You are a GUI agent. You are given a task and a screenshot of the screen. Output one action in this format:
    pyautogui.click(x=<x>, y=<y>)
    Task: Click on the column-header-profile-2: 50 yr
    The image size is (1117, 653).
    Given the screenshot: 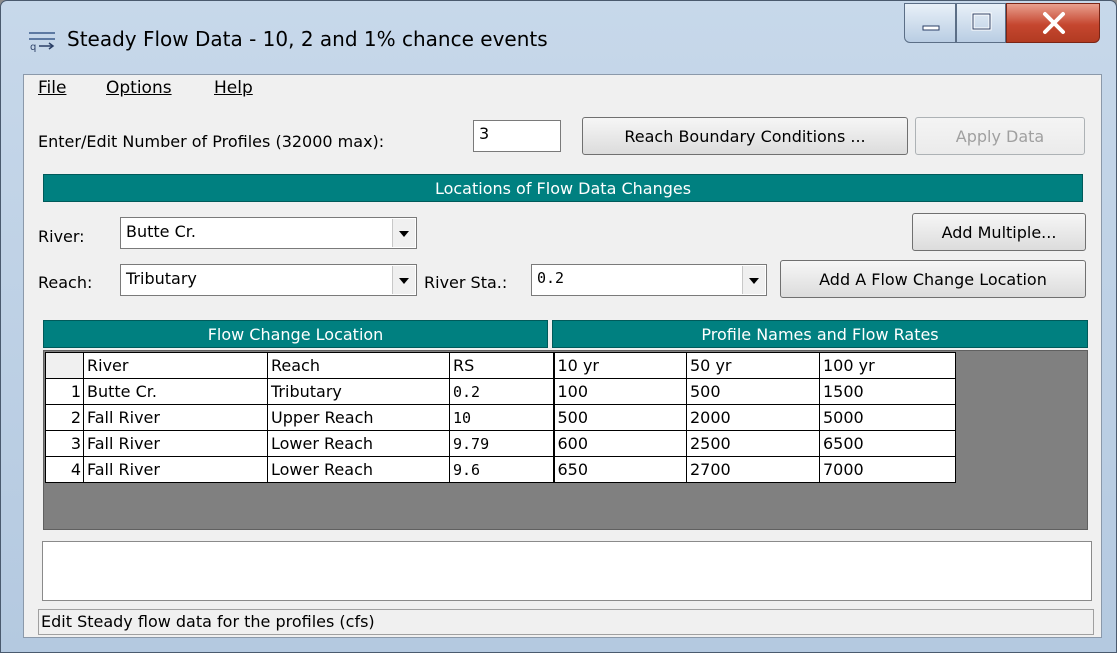 What is the action you would take?
    pyautogui.click(x=753, y=365)
    